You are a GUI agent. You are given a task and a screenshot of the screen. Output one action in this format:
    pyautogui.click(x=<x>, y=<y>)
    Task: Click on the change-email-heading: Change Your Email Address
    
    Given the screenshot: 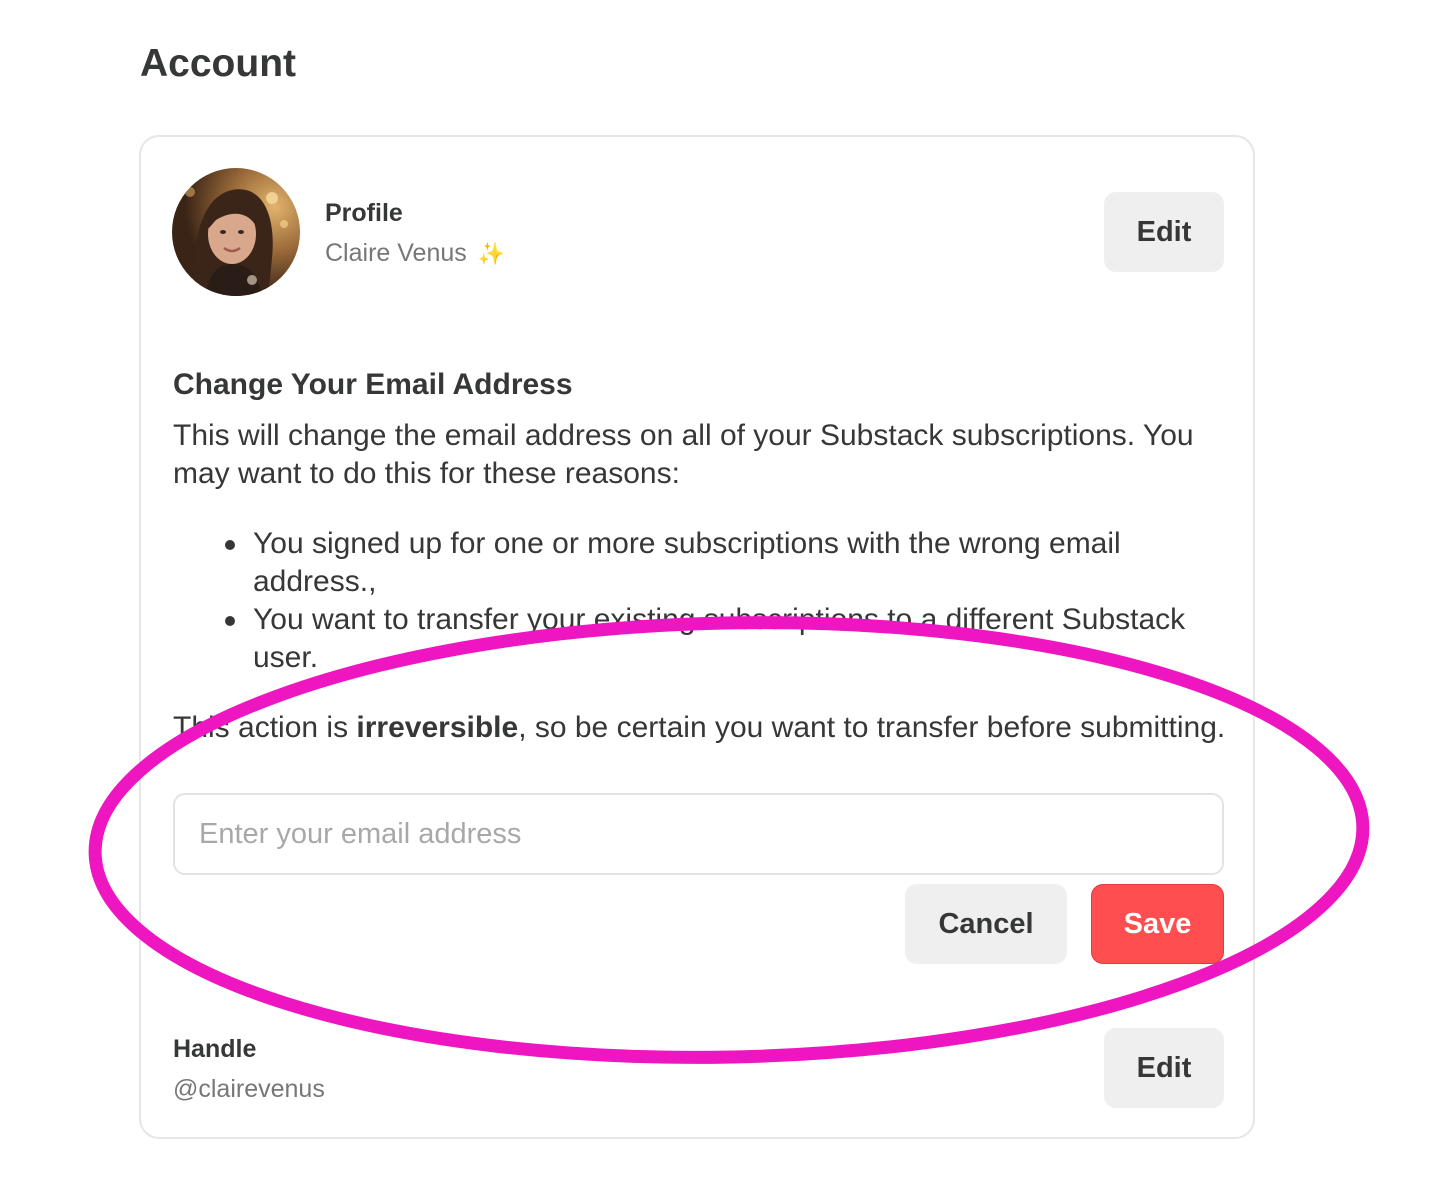 What is the action you would take?
    pyautogui.click(x=373, y=384)
    